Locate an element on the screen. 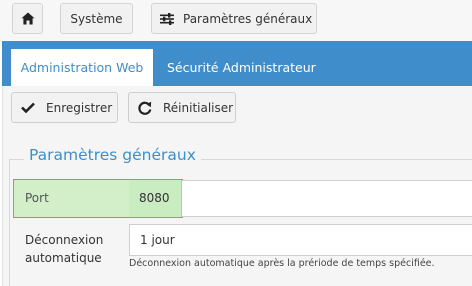 The width and height of the screenshot is (472, 286). timeout-label-line1: Déconnexion is located at coordinates (64, 240).